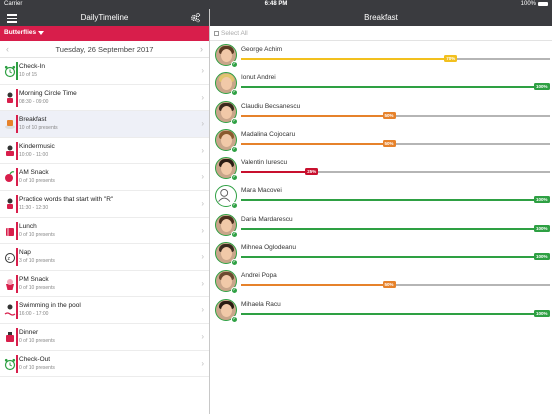 This screenshot has height=414, width=552. Describe the element at coordinates (10, 257) in the screenshot. I see `nap-icon: z` at that location.